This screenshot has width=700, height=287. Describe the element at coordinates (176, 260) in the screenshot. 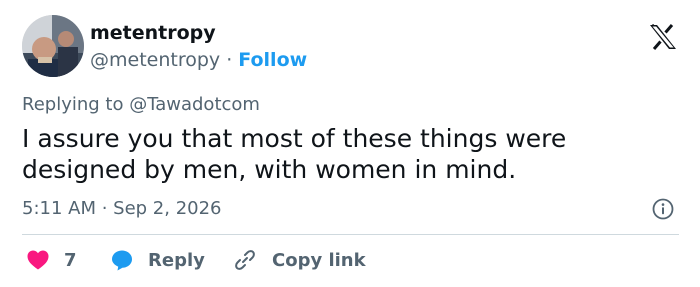

I see `reply-label: Reply` at that location.